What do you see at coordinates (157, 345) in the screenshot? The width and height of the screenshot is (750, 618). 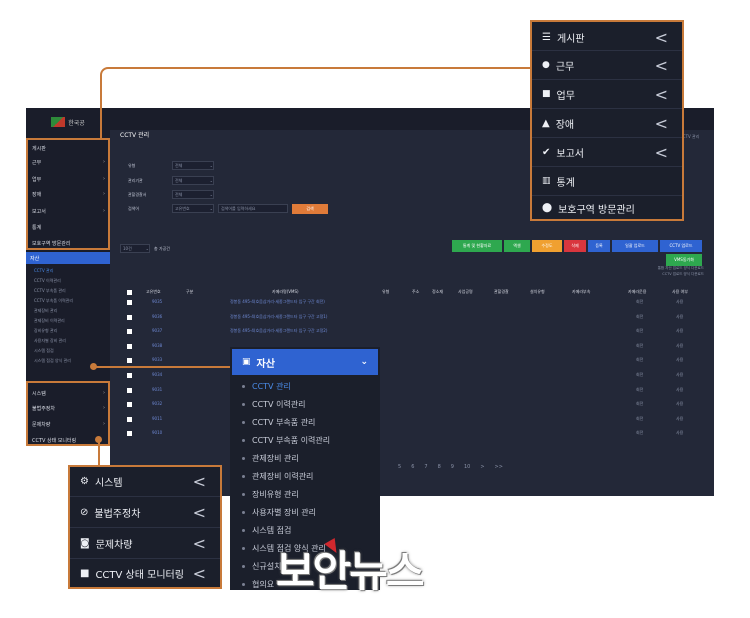 I see `row-id: 9038` at bounding box center [157, 345].